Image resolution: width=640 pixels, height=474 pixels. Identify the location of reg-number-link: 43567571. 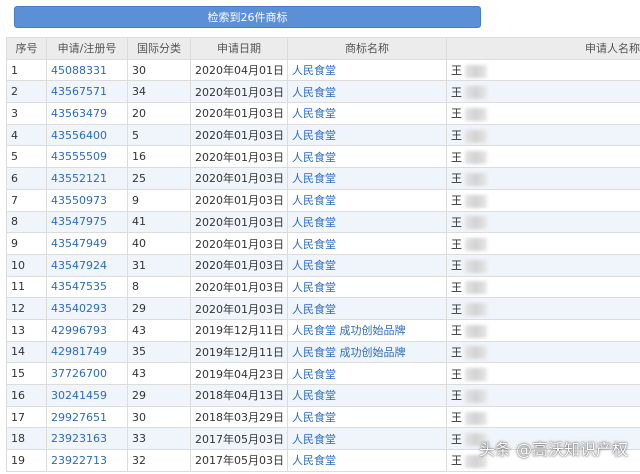
(87, 92).